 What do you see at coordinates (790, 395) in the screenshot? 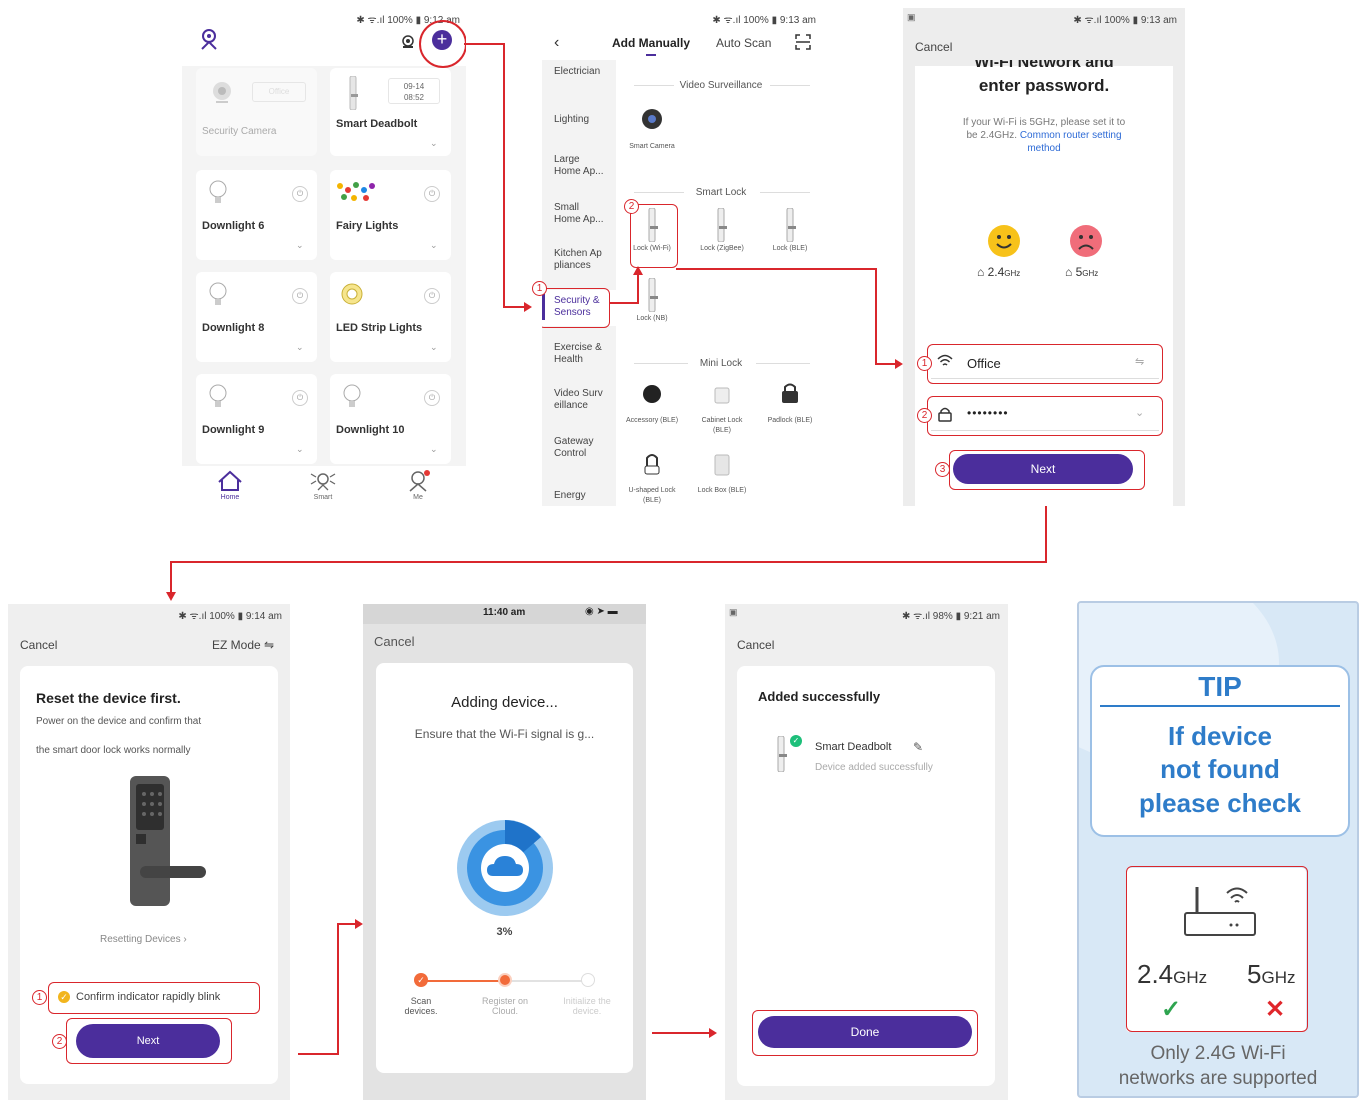
I see `padlock-icon` at bounding box center [790, 395].